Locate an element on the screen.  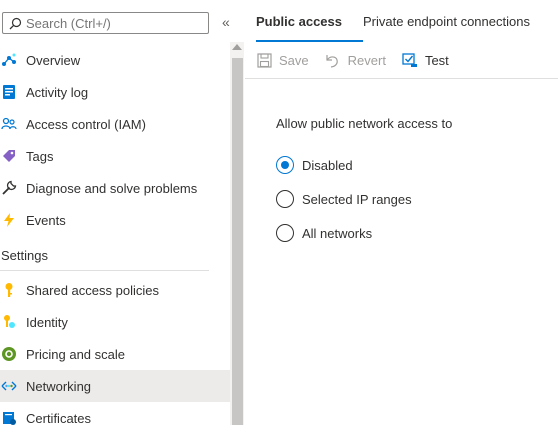
nav-item-networking: Networking is located at coordinates (115, 386).